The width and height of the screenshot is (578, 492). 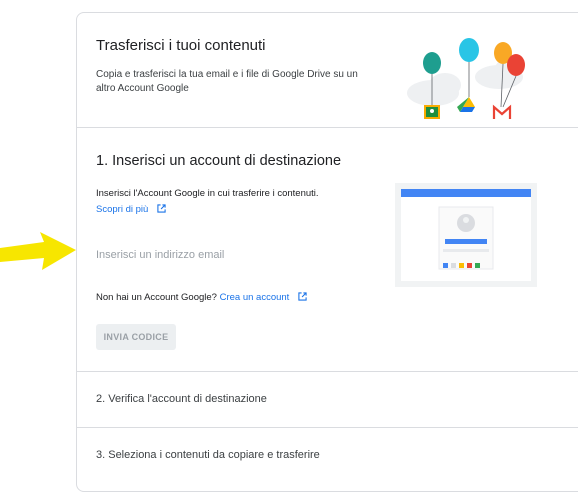 I want to click on learn-more-label: Scopri di più, so click(x=122, y=209).